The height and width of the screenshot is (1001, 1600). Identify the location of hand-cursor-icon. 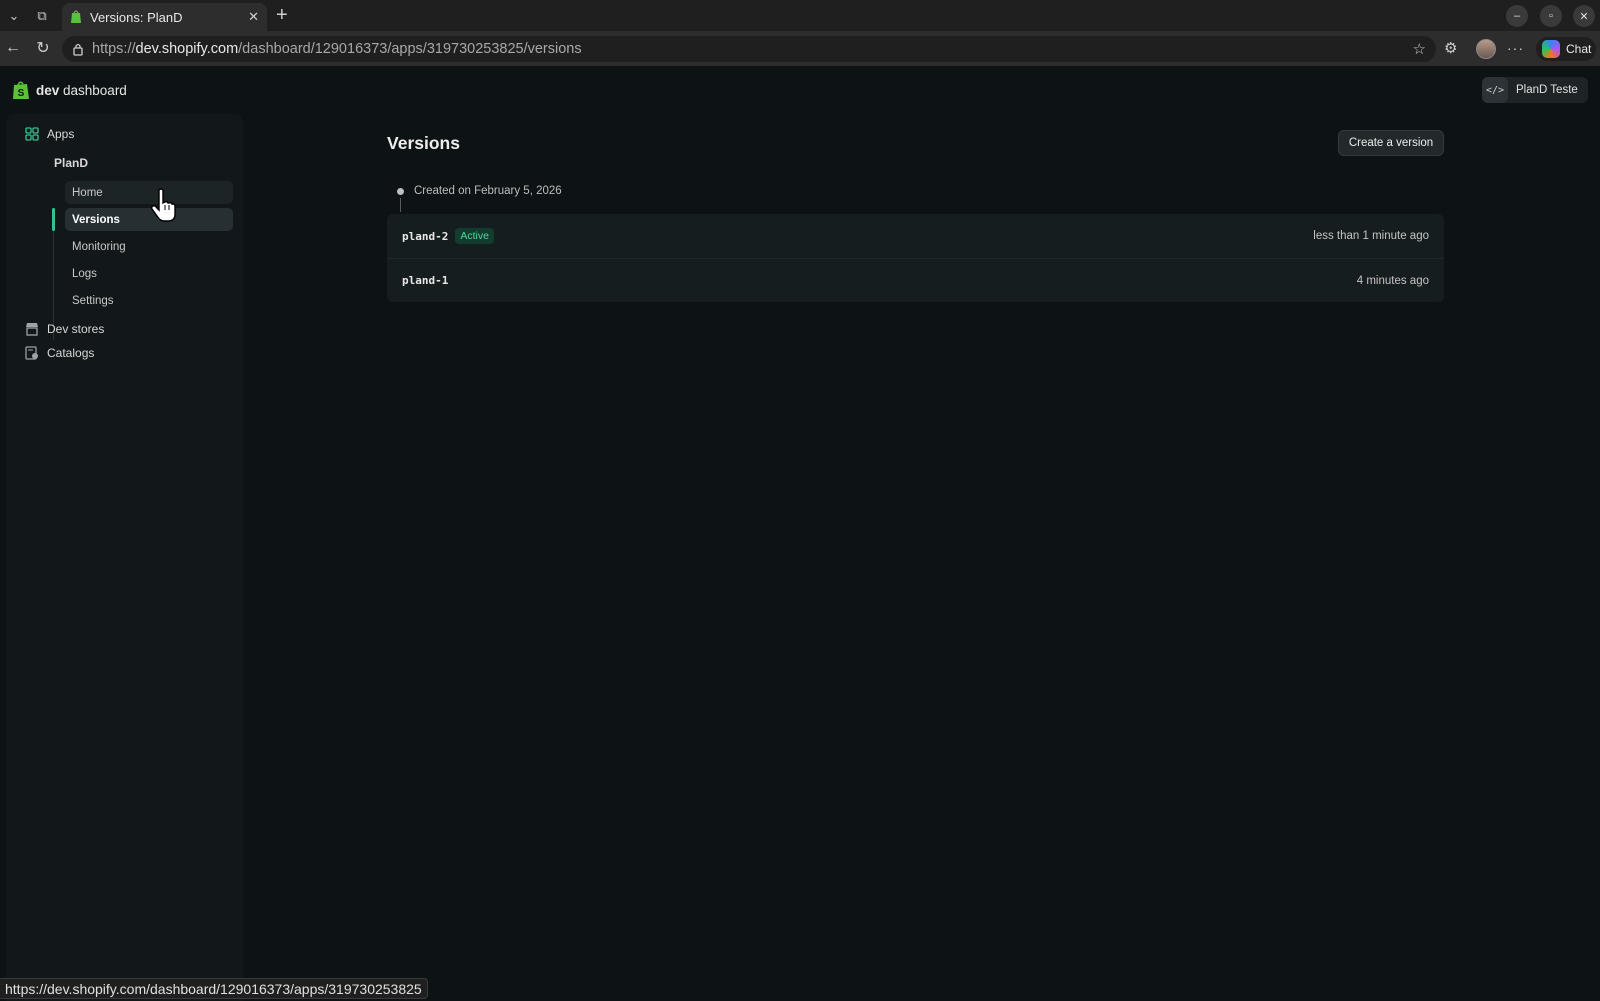
(163, 205).